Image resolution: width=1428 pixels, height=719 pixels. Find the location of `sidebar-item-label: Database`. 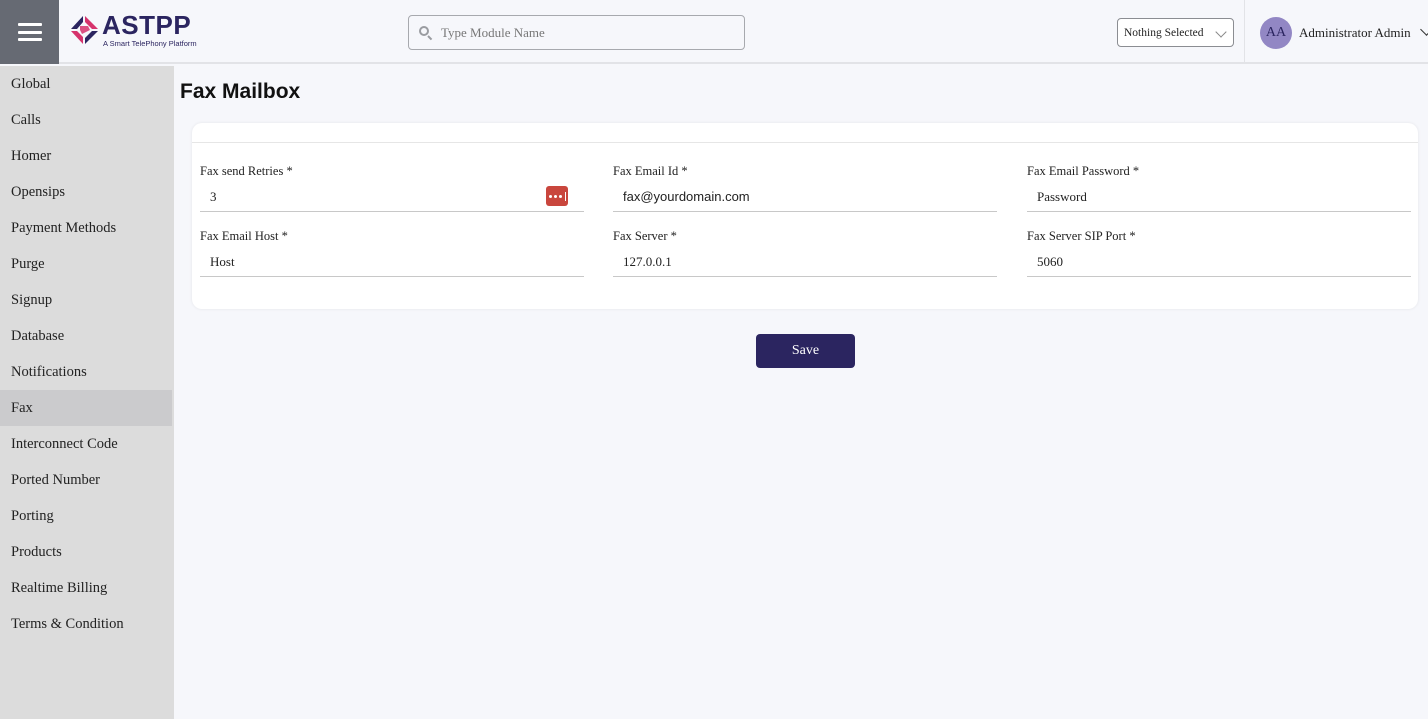

sidebar-item-label: Database is located at coordinates (38, 335).